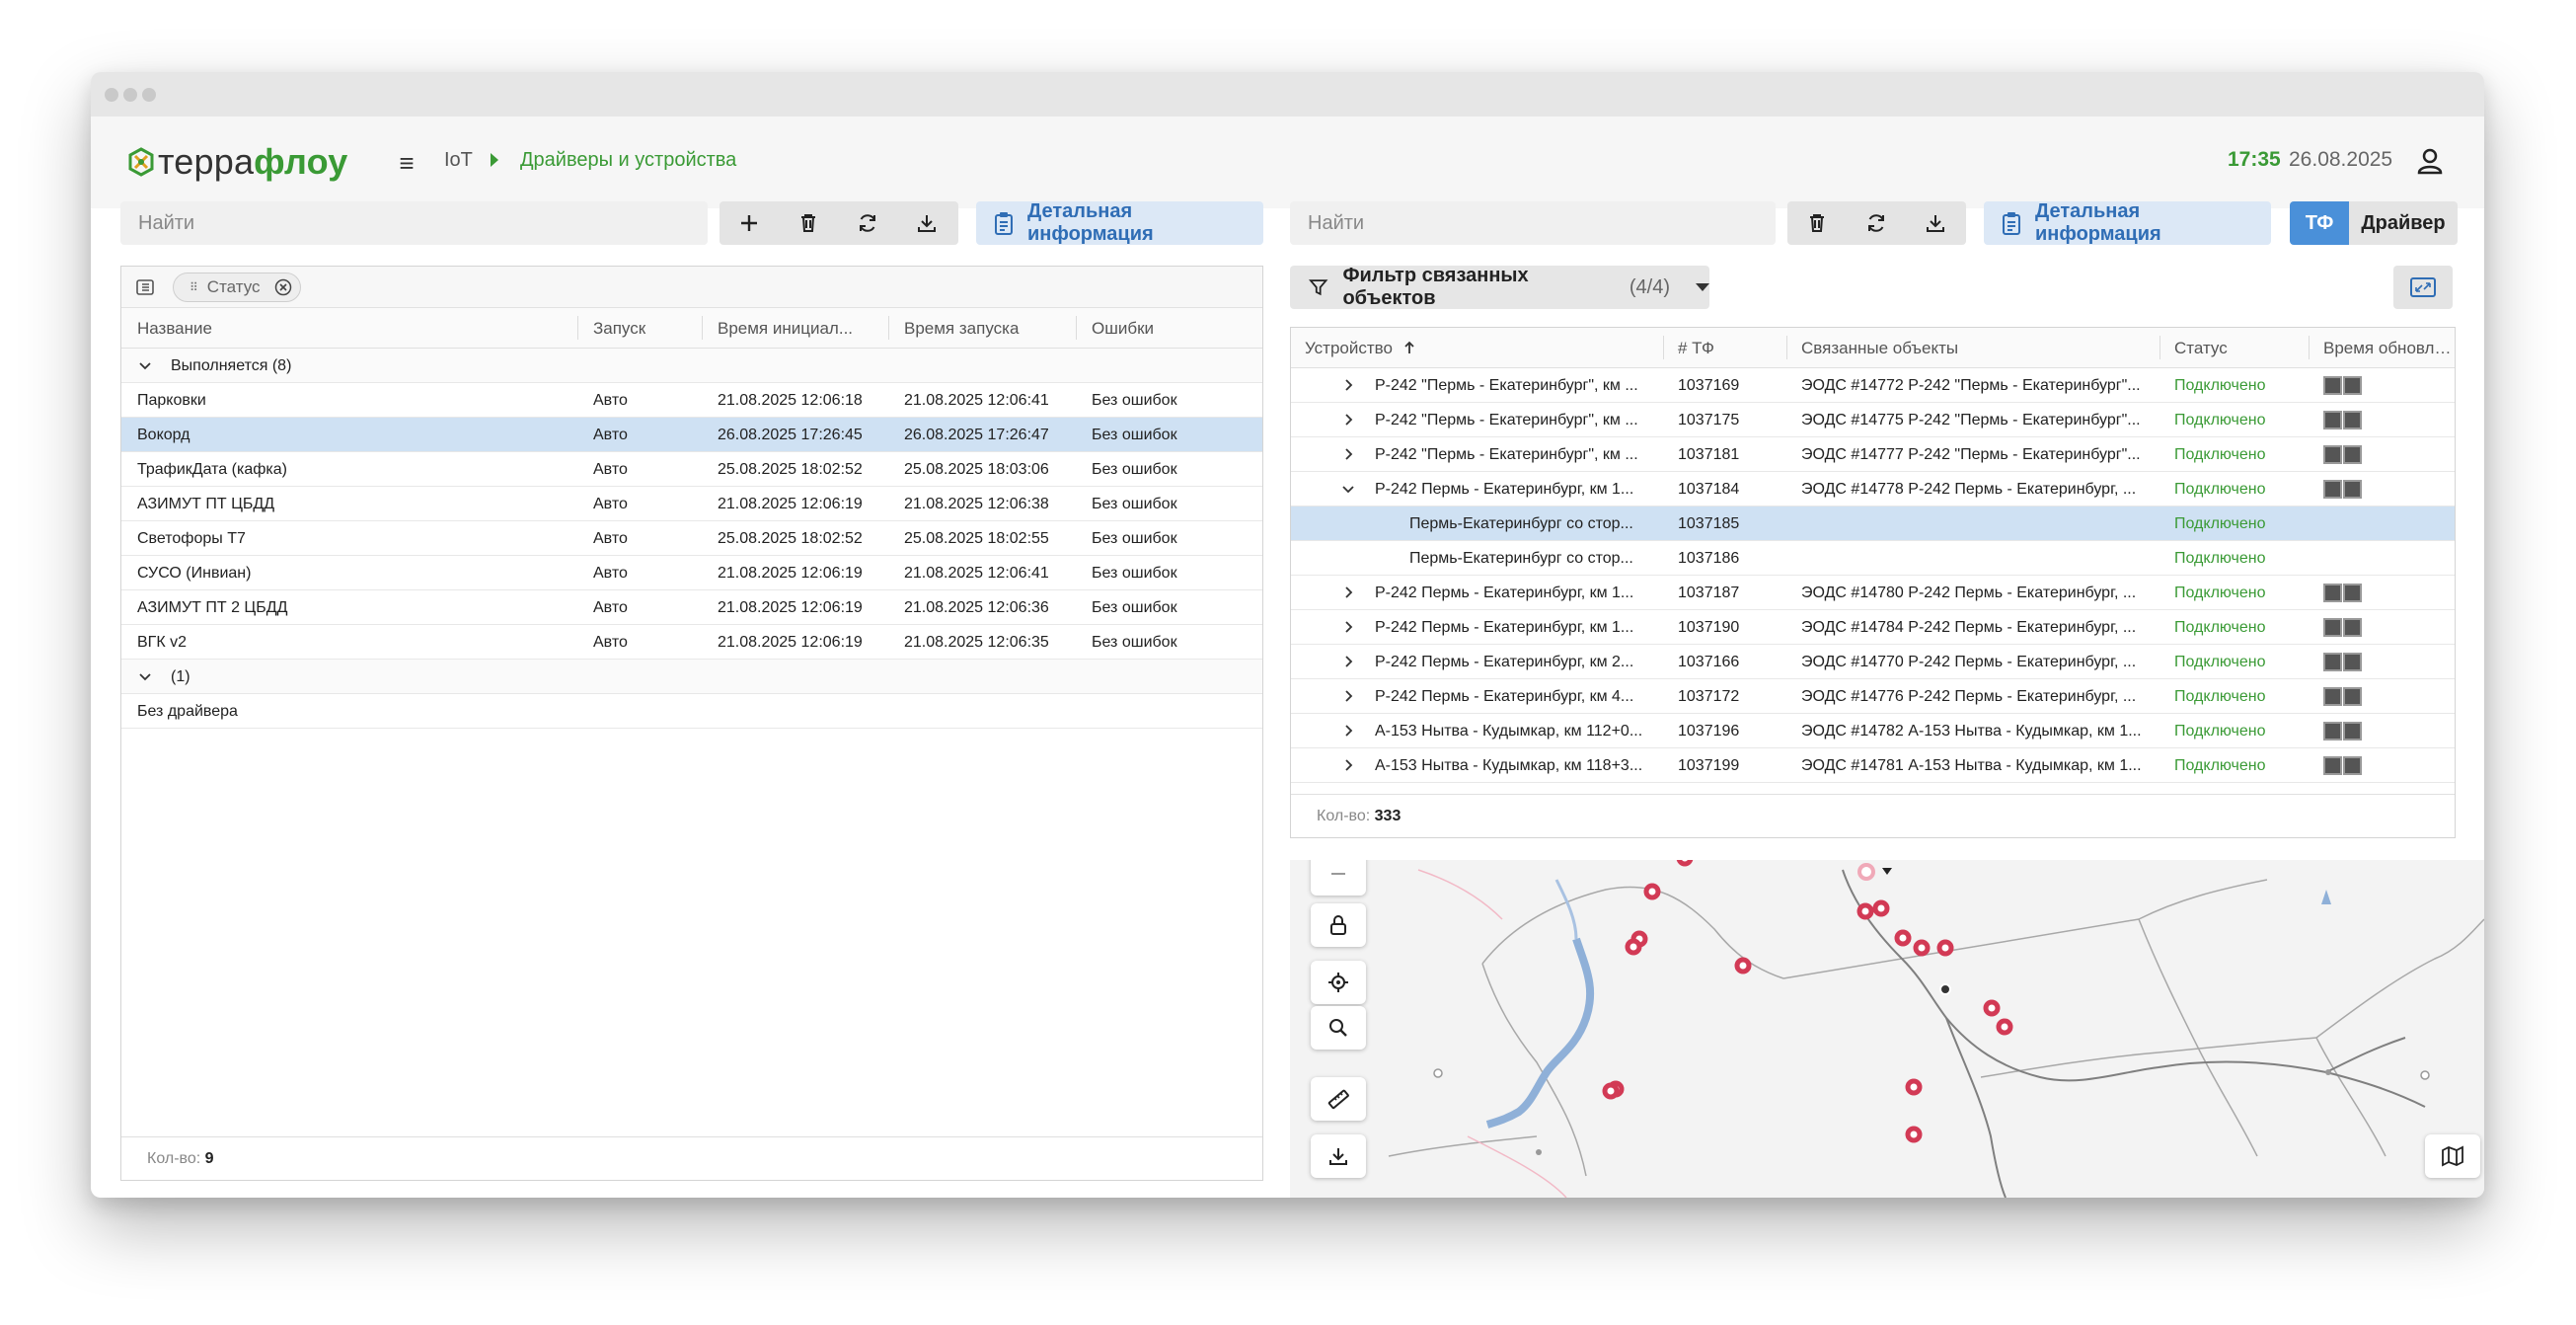 The width and height of the screenshot is (2576, 1325). What do you see at coordinates (988, 329) in the screenshot?
I see `col-start-time: Время запуска` at bounding box center [988, 329].